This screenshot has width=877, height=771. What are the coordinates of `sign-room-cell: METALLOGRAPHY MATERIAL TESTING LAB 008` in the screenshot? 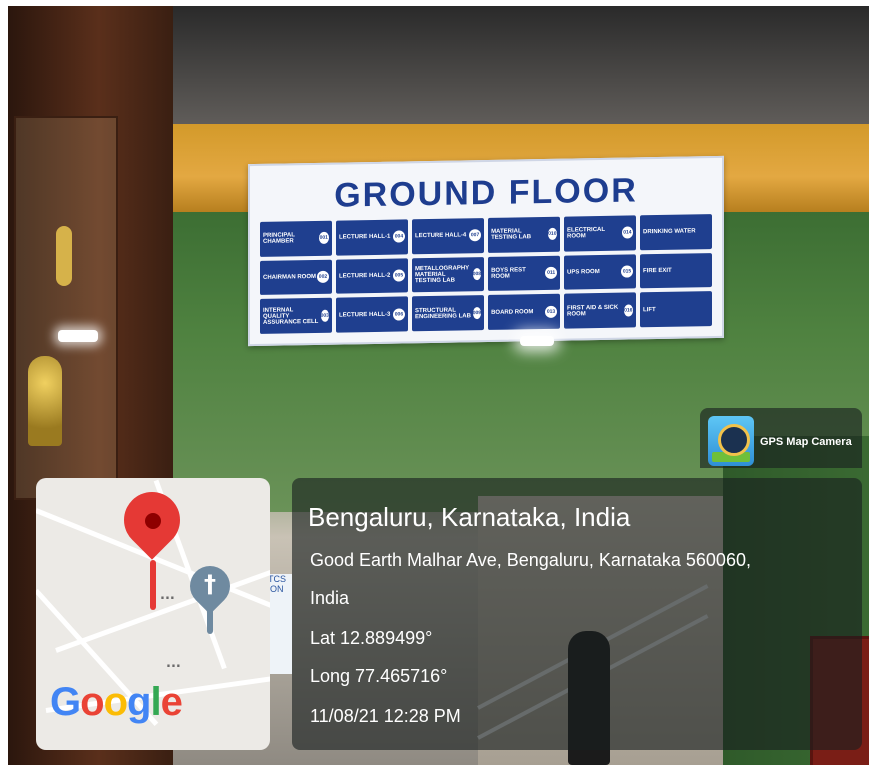 It's located at (448, 274).